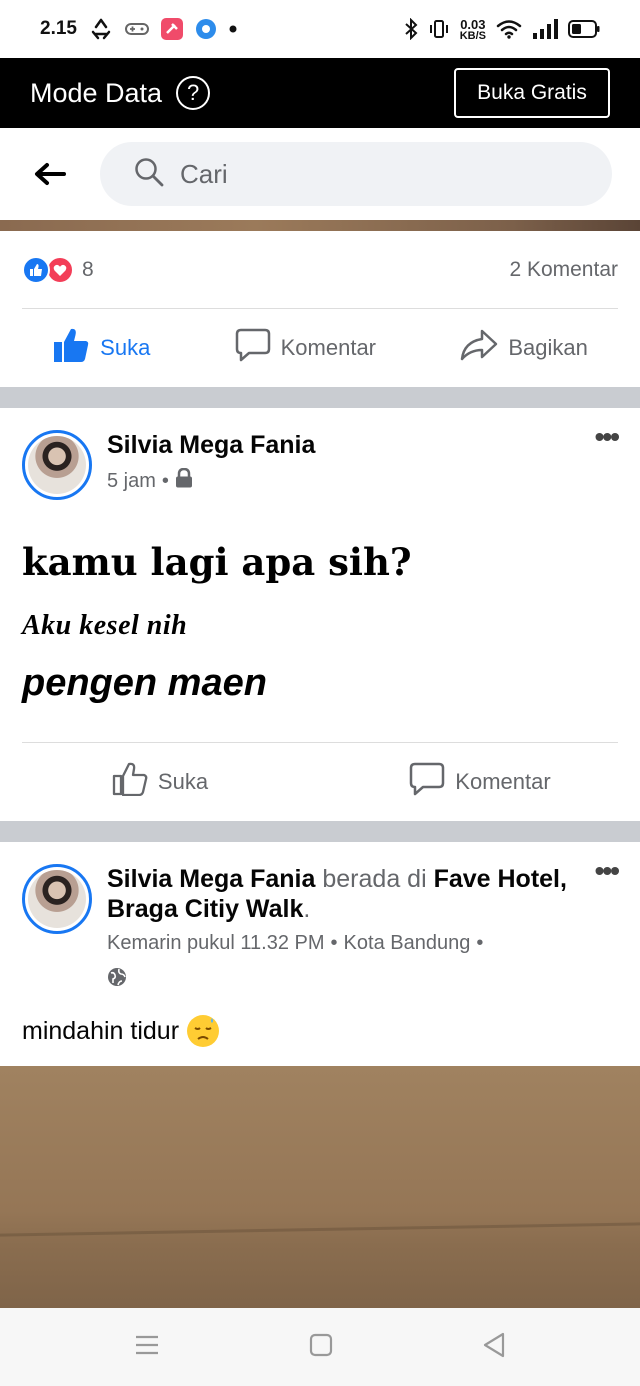 This screenshot has width=640, height=1386. What do you see at coordinates (51, 174) in the screenshot?
I see `back-arrow-icon` at bounding box center [51, 174].